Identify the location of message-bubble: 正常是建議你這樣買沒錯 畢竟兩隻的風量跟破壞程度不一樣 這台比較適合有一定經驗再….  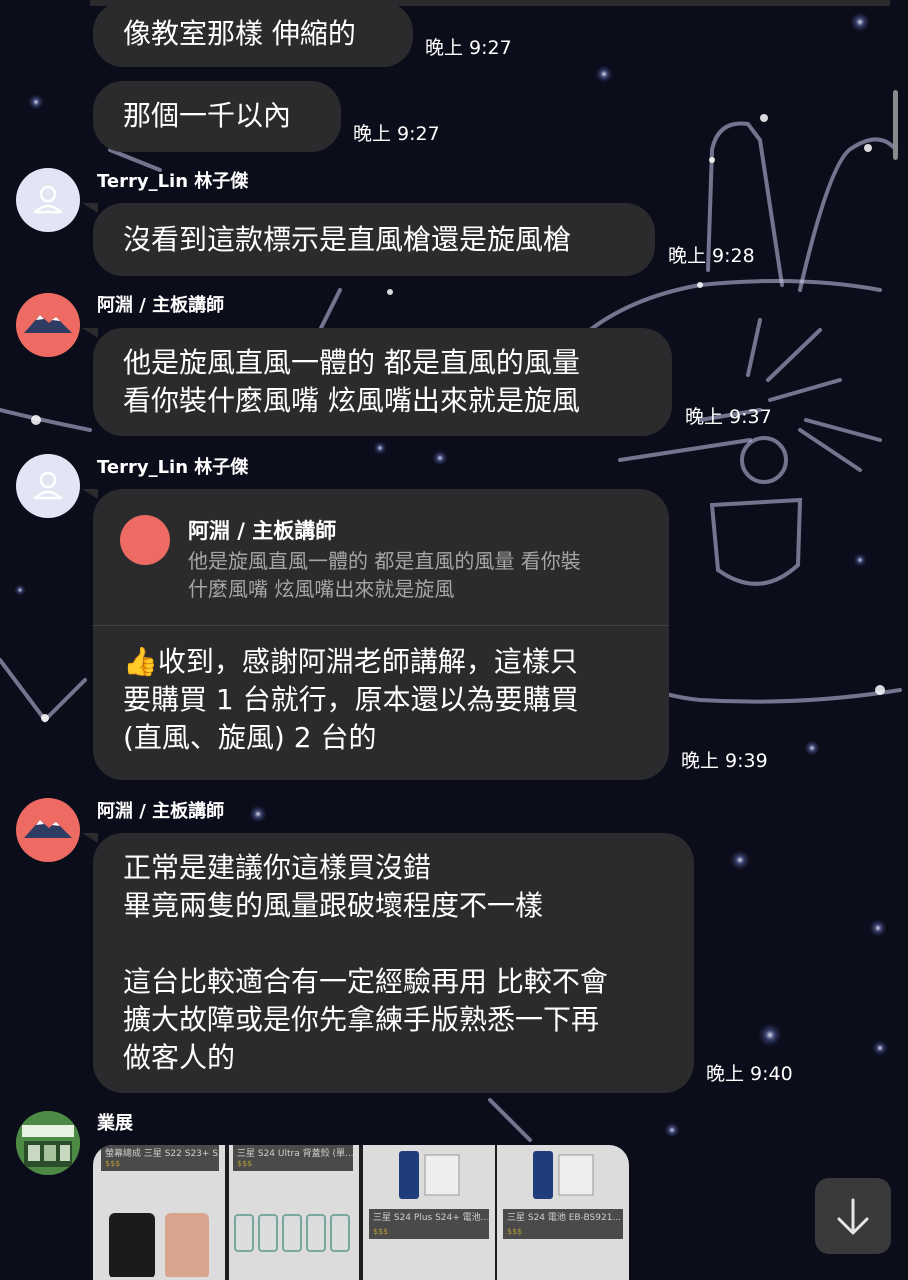
(393, 963).